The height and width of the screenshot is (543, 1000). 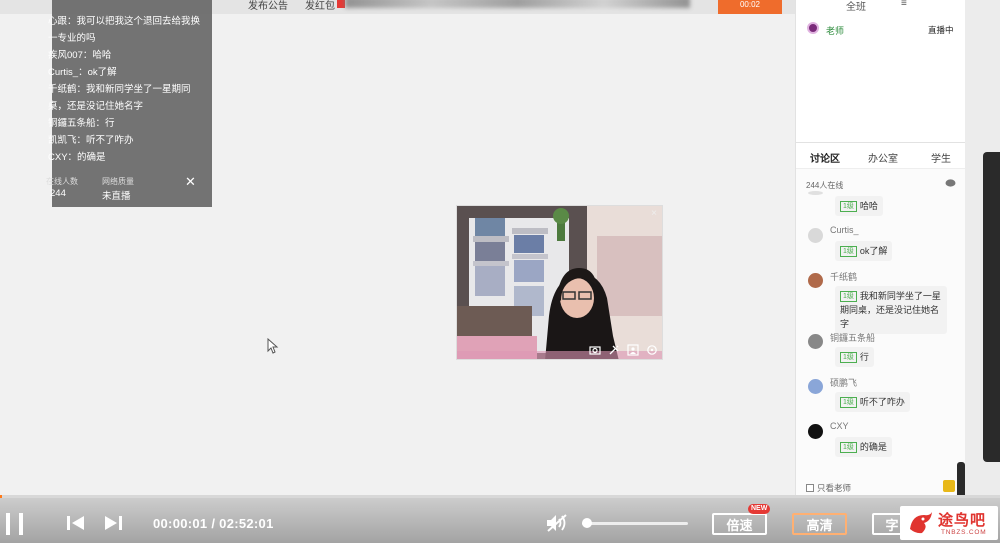 I want to click on progress-track, so click(x=500, y=496).